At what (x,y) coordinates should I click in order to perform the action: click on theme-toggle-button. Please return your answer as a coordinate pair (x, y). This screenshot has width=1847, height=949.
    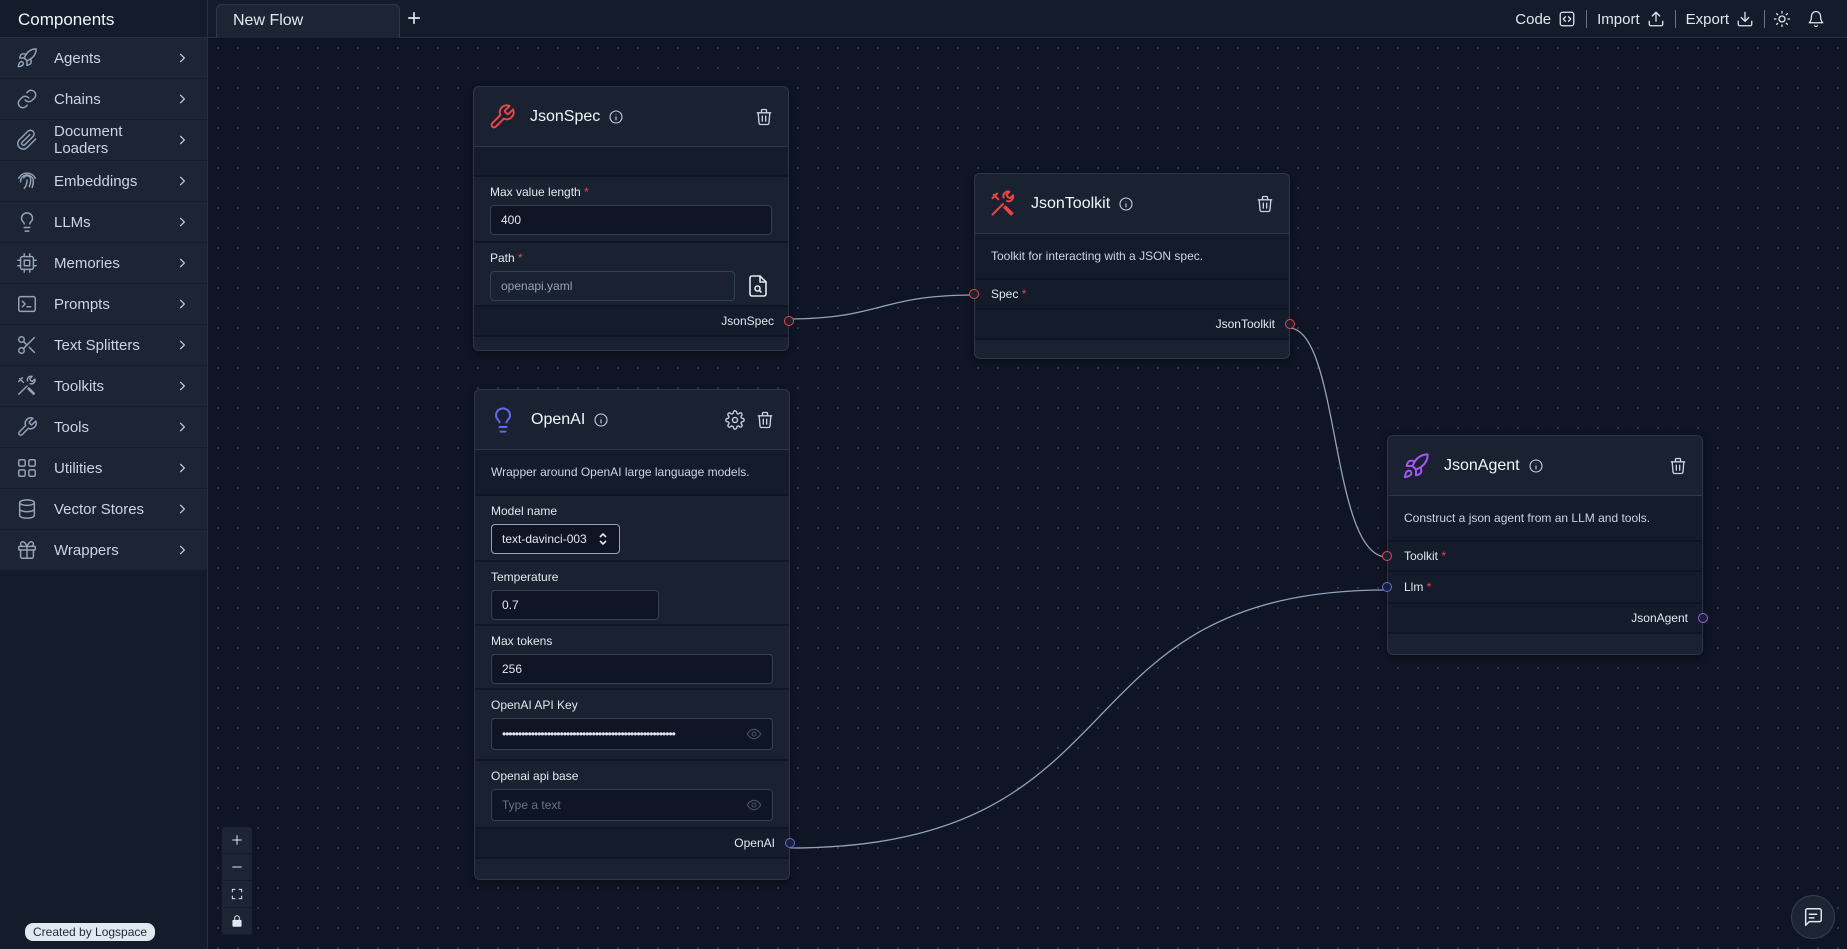
    Looking at the image, I should click on (1782, 19).